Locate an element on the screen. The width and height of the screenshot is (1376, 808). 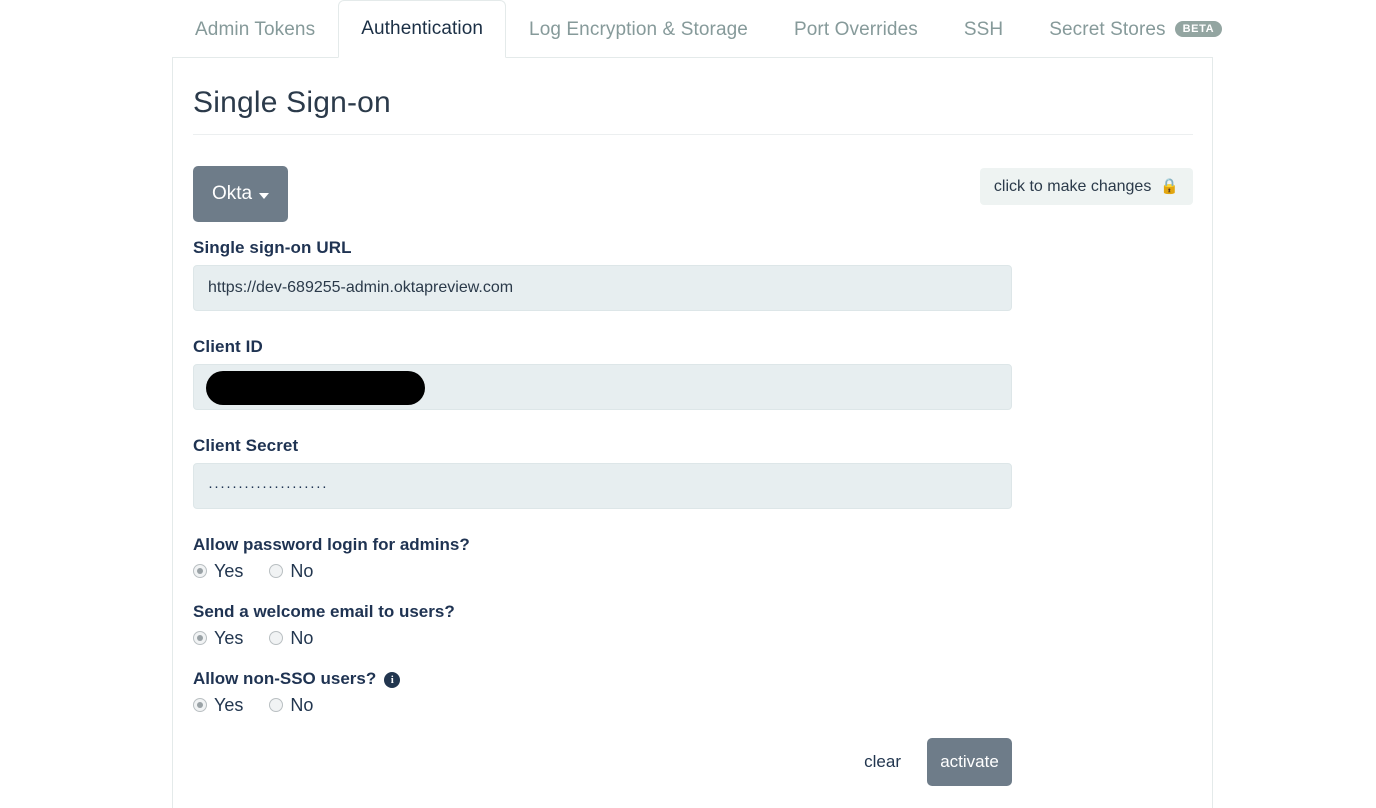
tab-label: Authentication is located at coordinates (422, 28).